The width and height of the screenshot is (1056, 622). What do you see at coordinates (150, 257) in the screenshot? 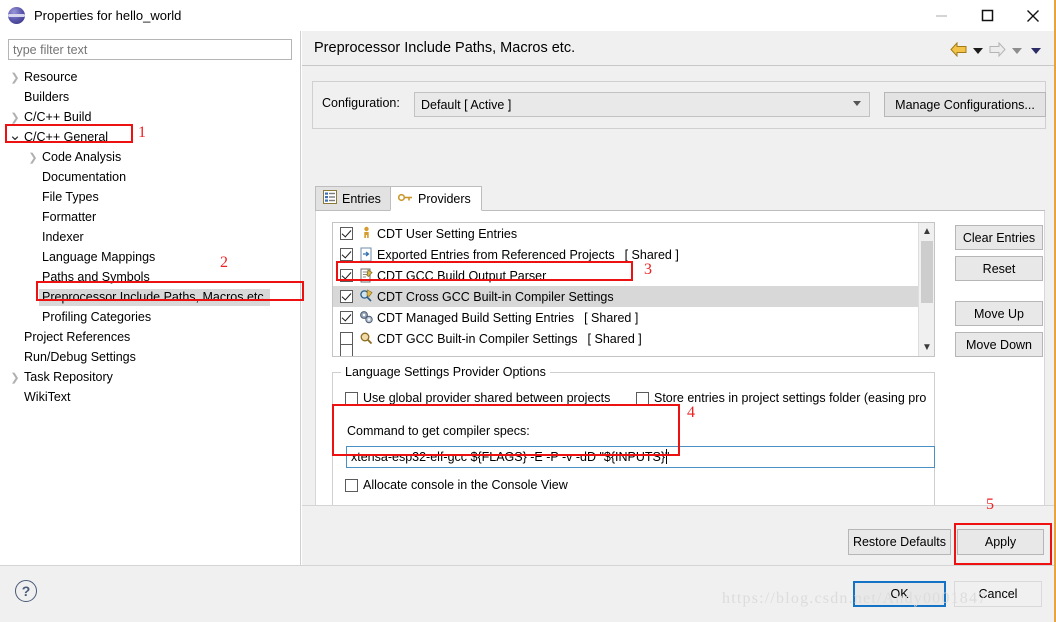
I see `sidebar-item-language-mappings: Language Mappings` at bounding box center [150, 257].